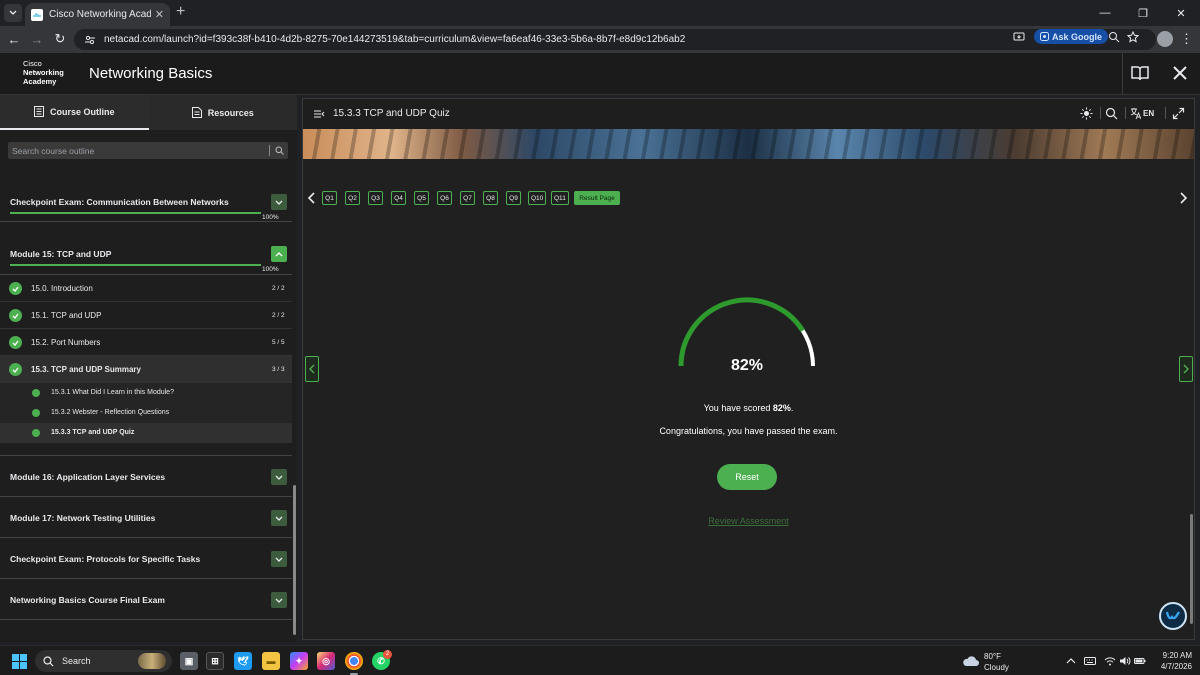  What do you see at coordinates (1110, 661) in the screenshot?
I see `wifi-icon` at bounding box center [1110, 661].